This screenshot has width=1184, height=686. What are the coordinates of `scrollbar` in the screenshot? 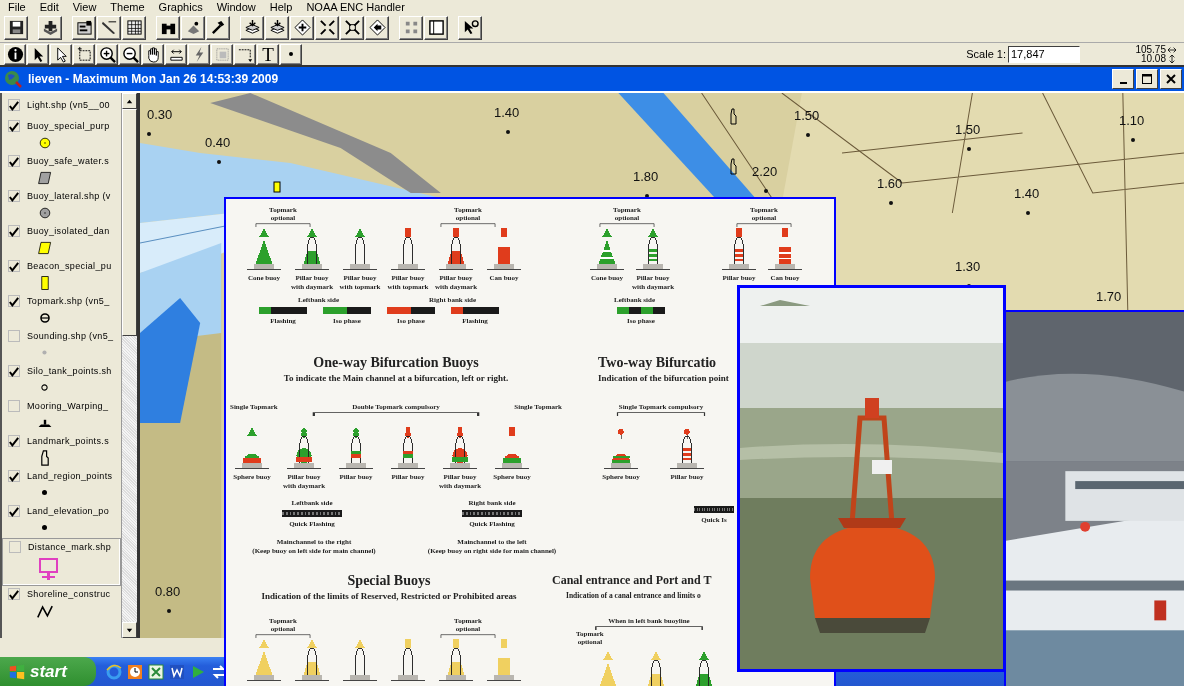 It's located at (129, 365).